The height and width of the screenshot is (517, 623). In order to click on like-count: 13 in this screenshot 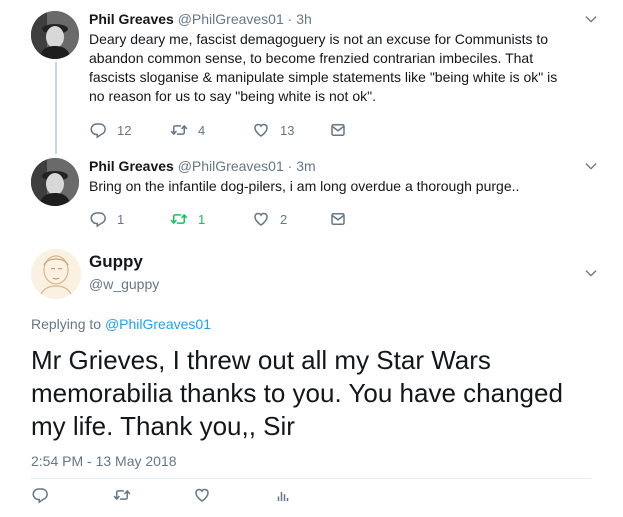, I will do `click(287, 130)`.